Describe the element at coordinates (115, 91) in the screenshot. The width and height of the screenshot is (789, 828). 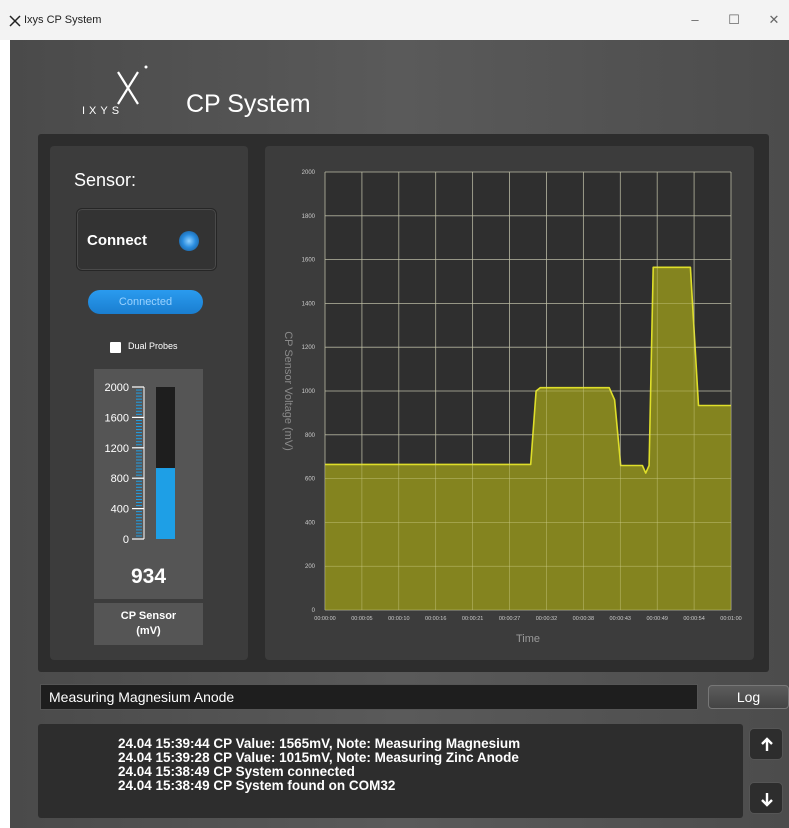
I see `ixys-logo: IXYS` at that location.